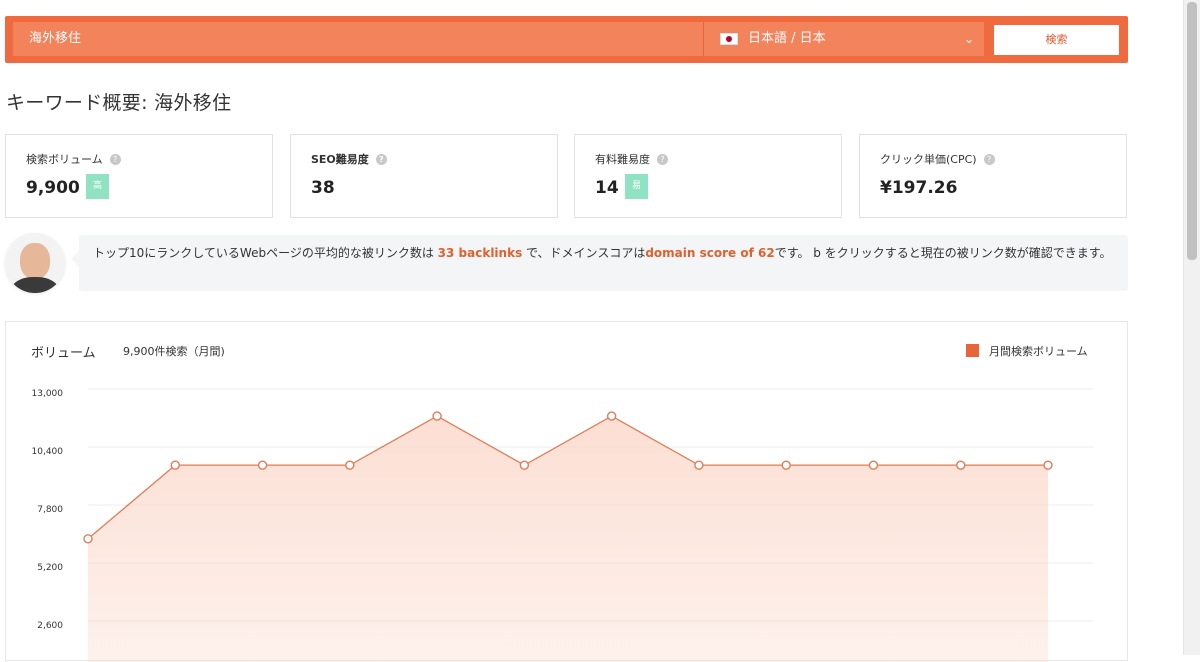  Describe the element at coordinates (174, 351) in the screenshot. I see `chart-subtitle: 9,900件検索（月間)` at that location.